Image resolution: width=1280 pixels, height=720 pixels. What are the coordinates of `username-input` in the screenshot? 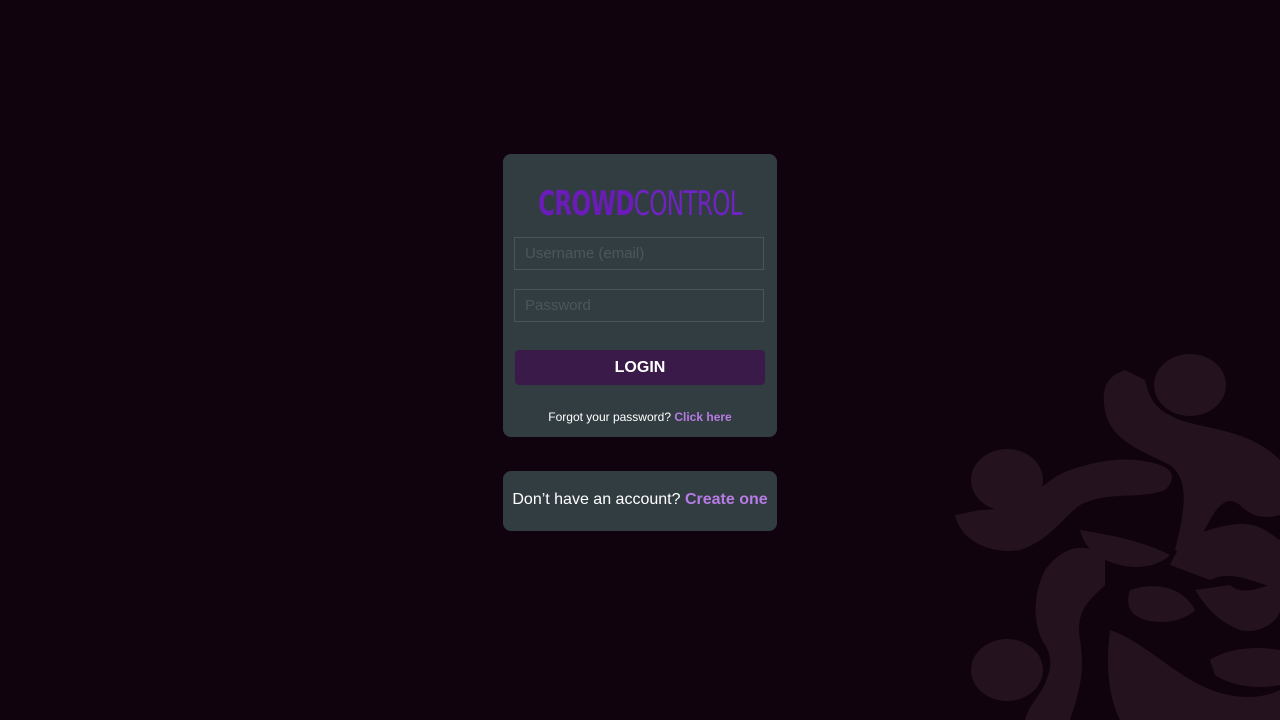 It's located at (639, 253).